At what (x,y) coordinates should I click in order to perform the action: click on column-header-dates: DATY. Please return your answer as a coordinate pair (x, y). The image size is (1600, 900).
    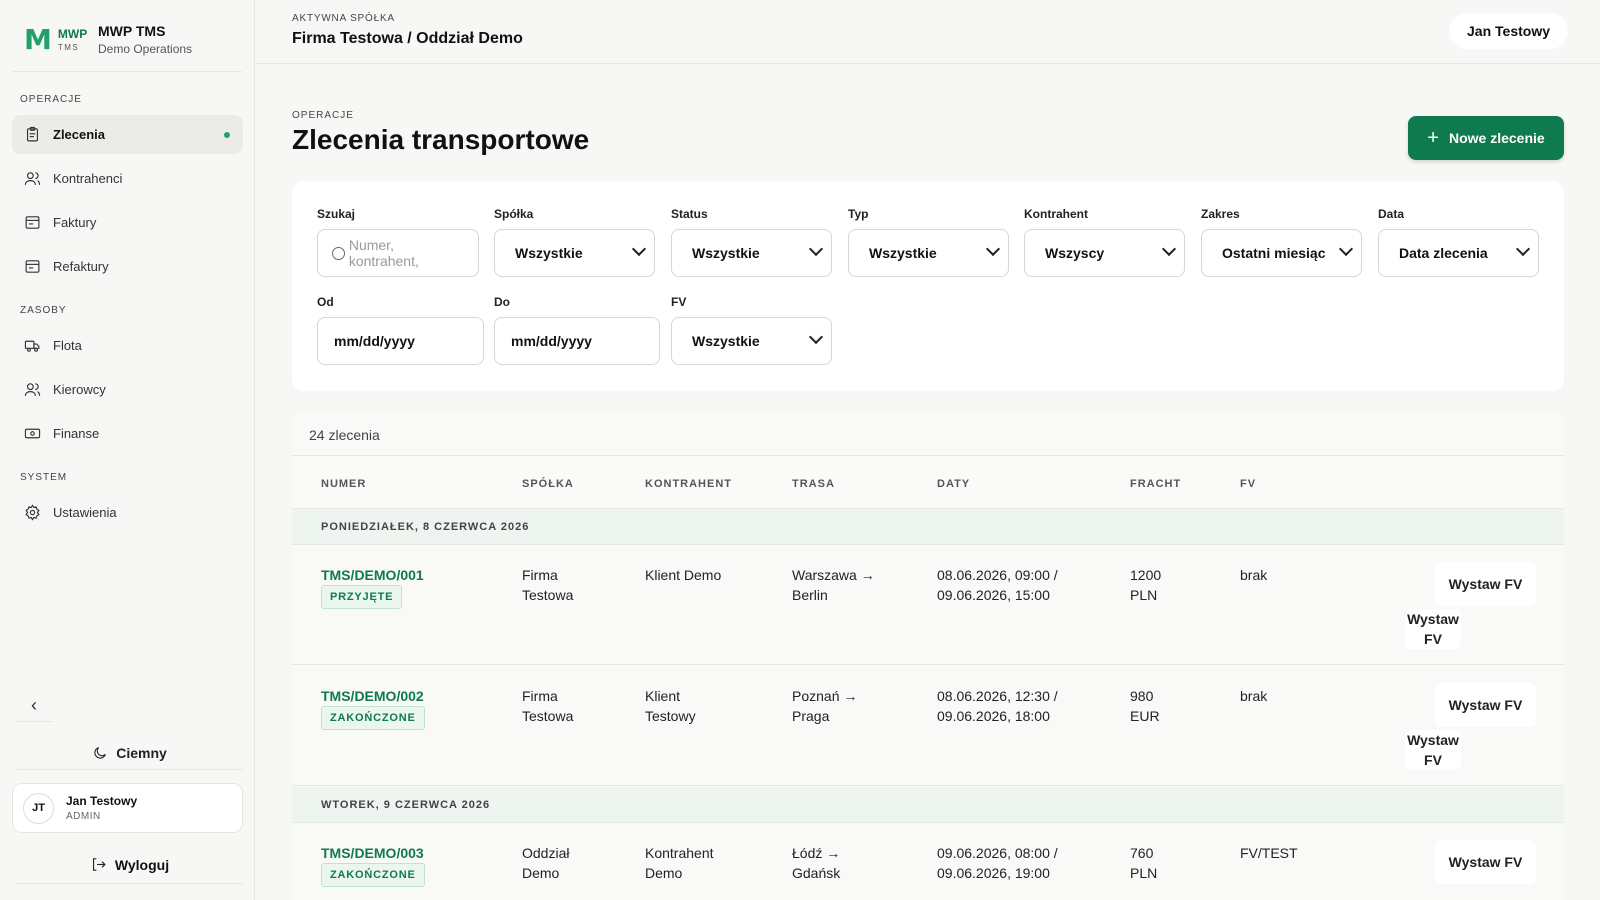
    Looking at the image, I should click on (953, 484).